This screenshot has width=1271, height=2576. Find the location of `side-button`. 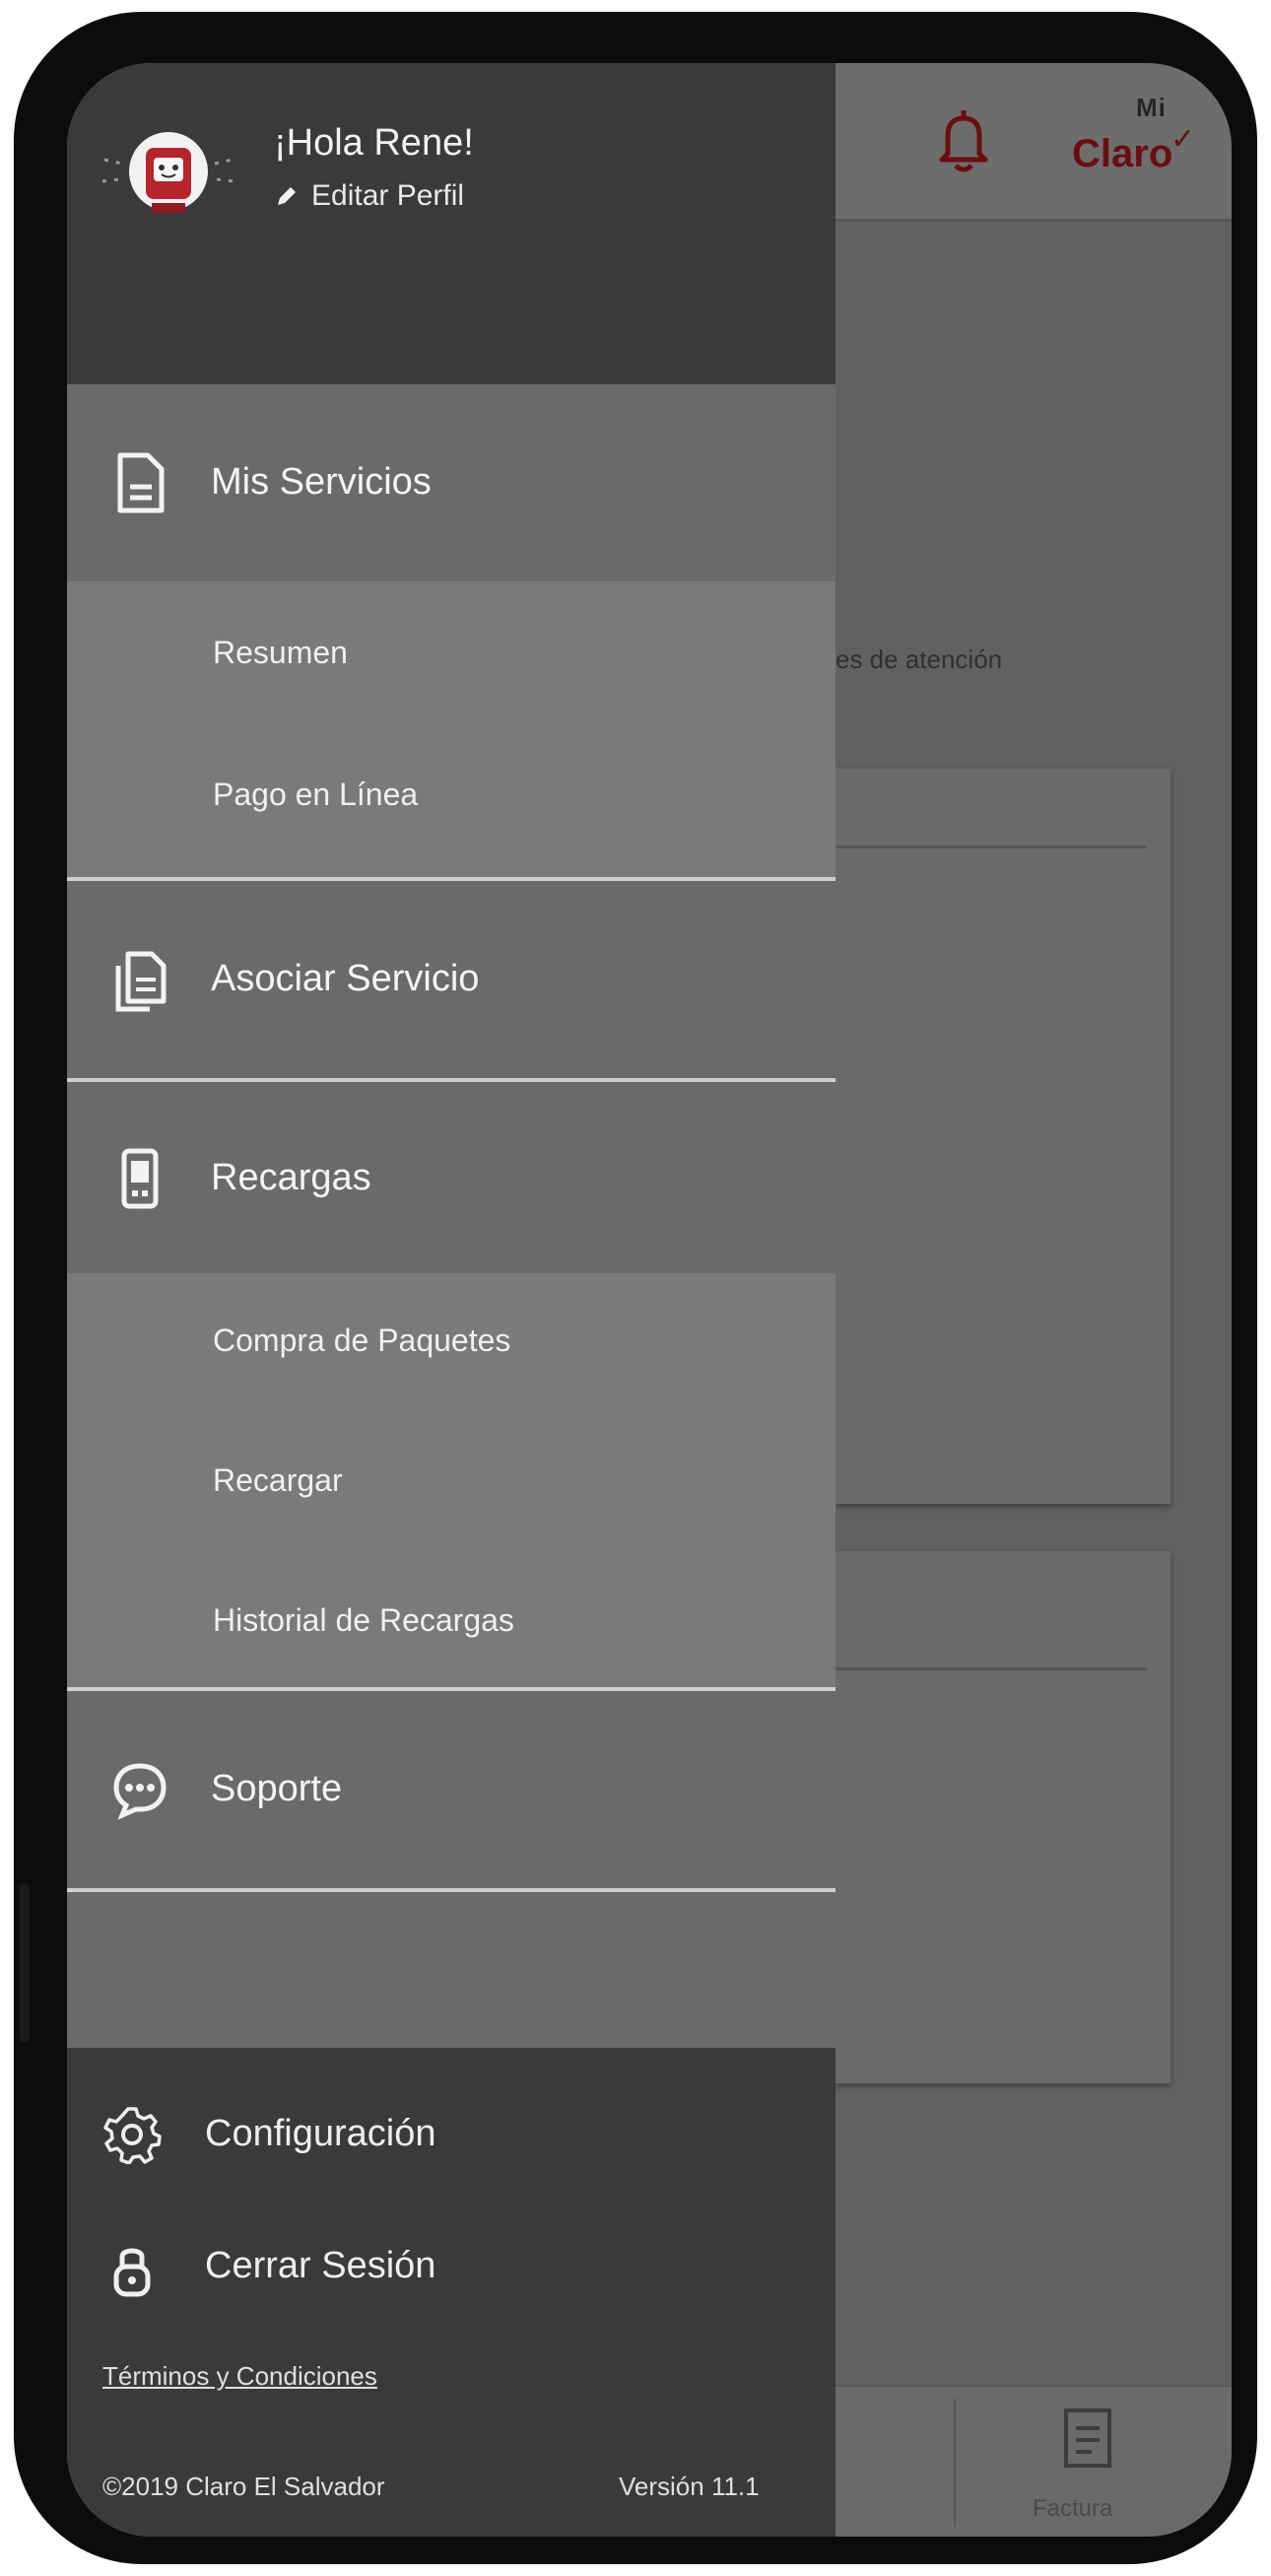

side-button is located at coordinates (25, 1963).